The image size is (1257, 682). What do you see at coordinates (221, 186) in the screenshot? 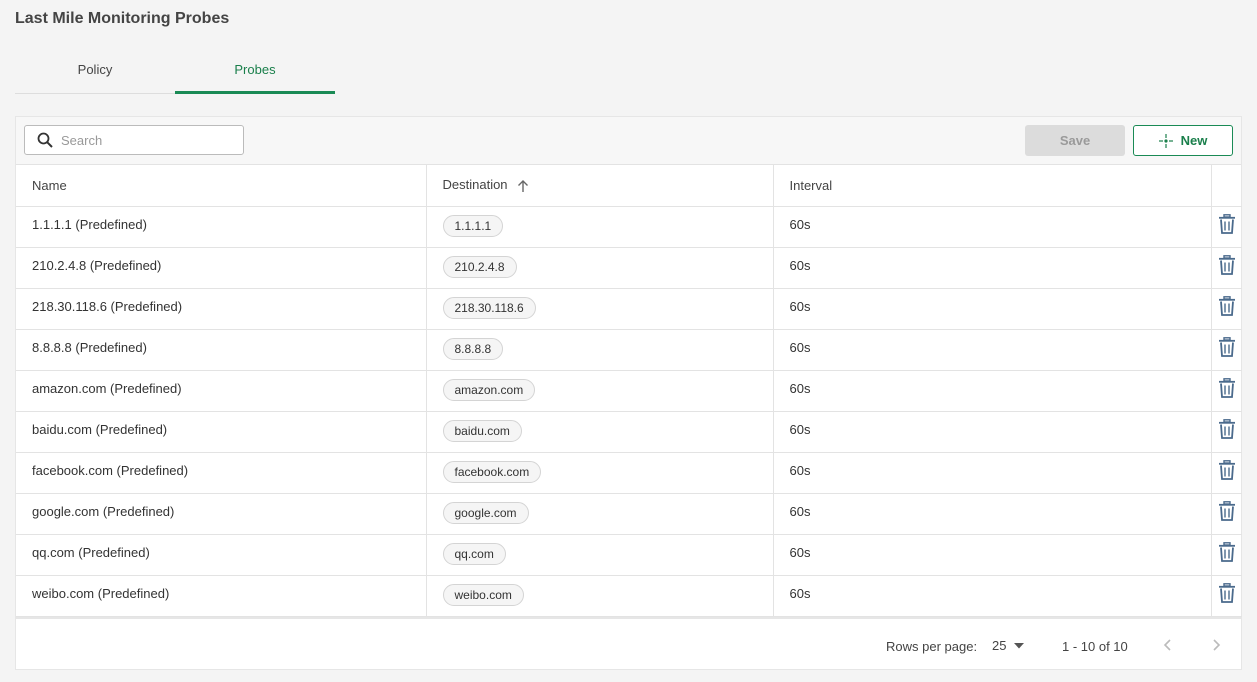
I see `column-header-name: Name` at bounding box center [221, 186].